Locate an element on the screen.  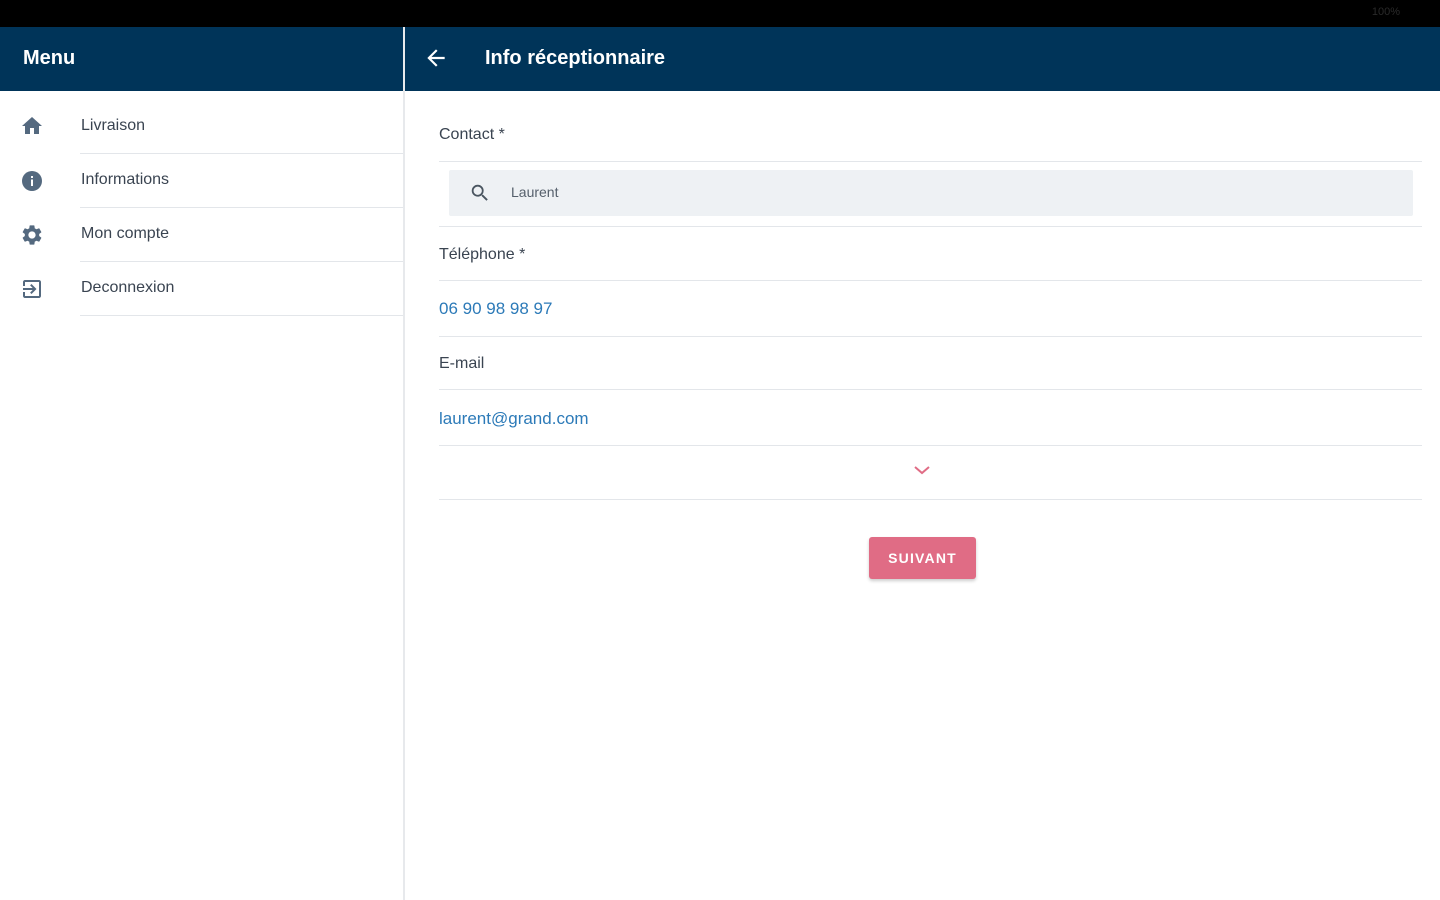
email-value: laurent@grand.com is located at coordinates (514, 419).